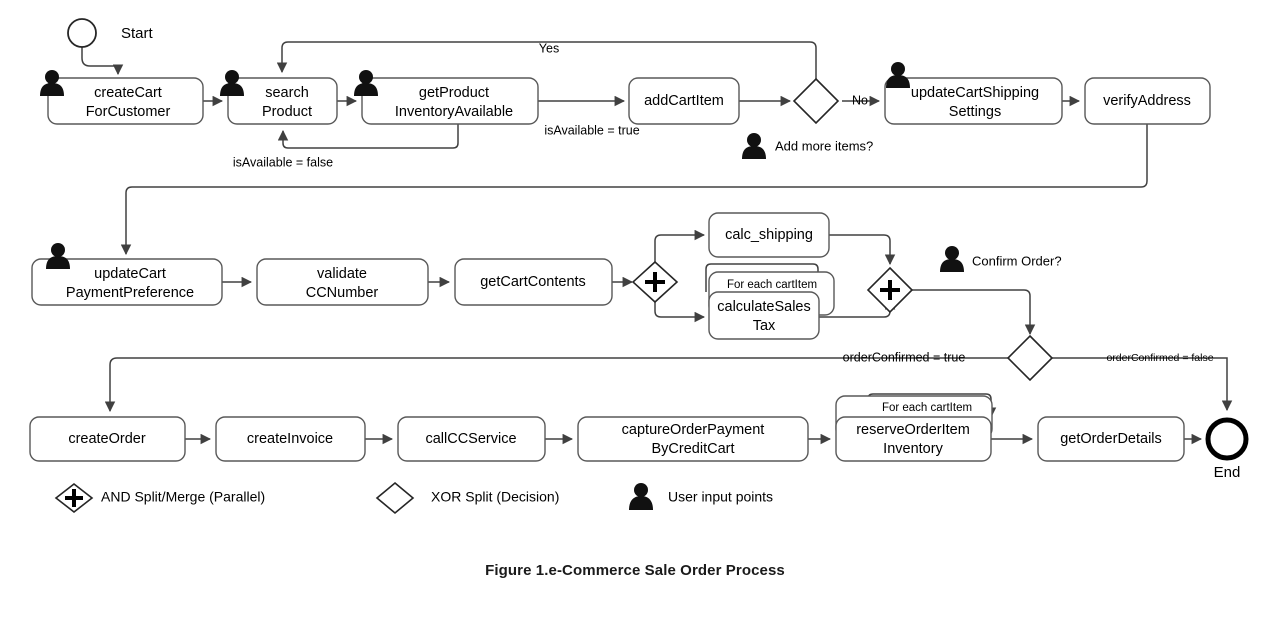 The height and width of the screenshot is (629, 1270). Describe the element at coordinates (693, 430) in the screenshot. I see `task-capture-order-payment-label-line1: captureOrderPayment` at that location.